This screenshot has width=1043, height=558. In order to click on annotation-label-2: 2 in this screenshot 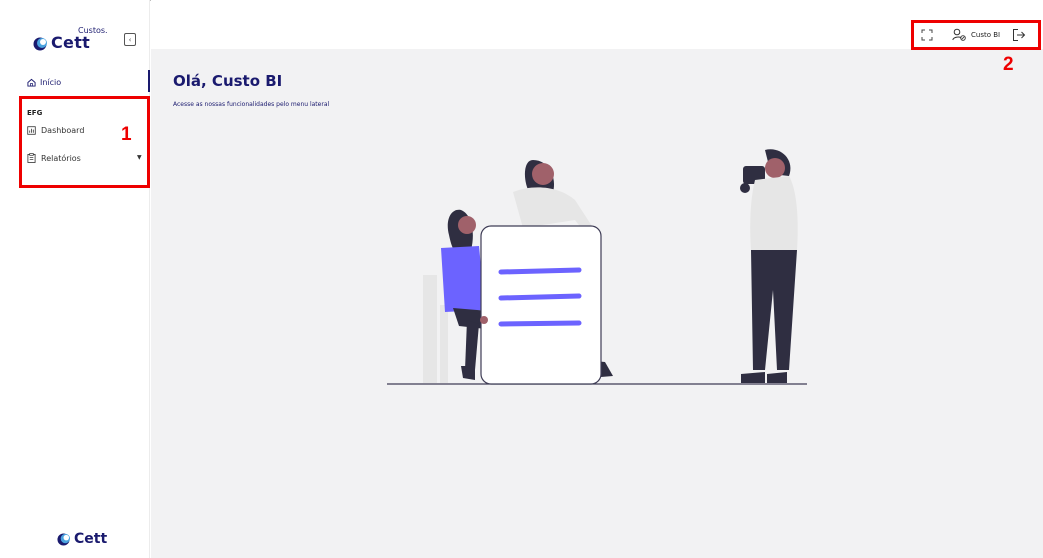, I will do `click(1008, 64)`.